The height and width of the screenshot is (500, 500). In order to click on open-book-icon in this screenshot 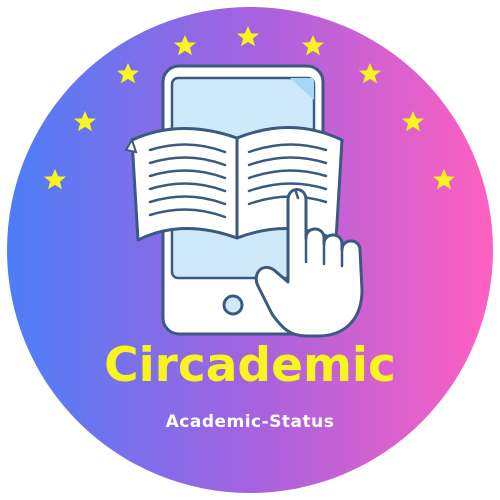, I will do `click(234, 184)`.